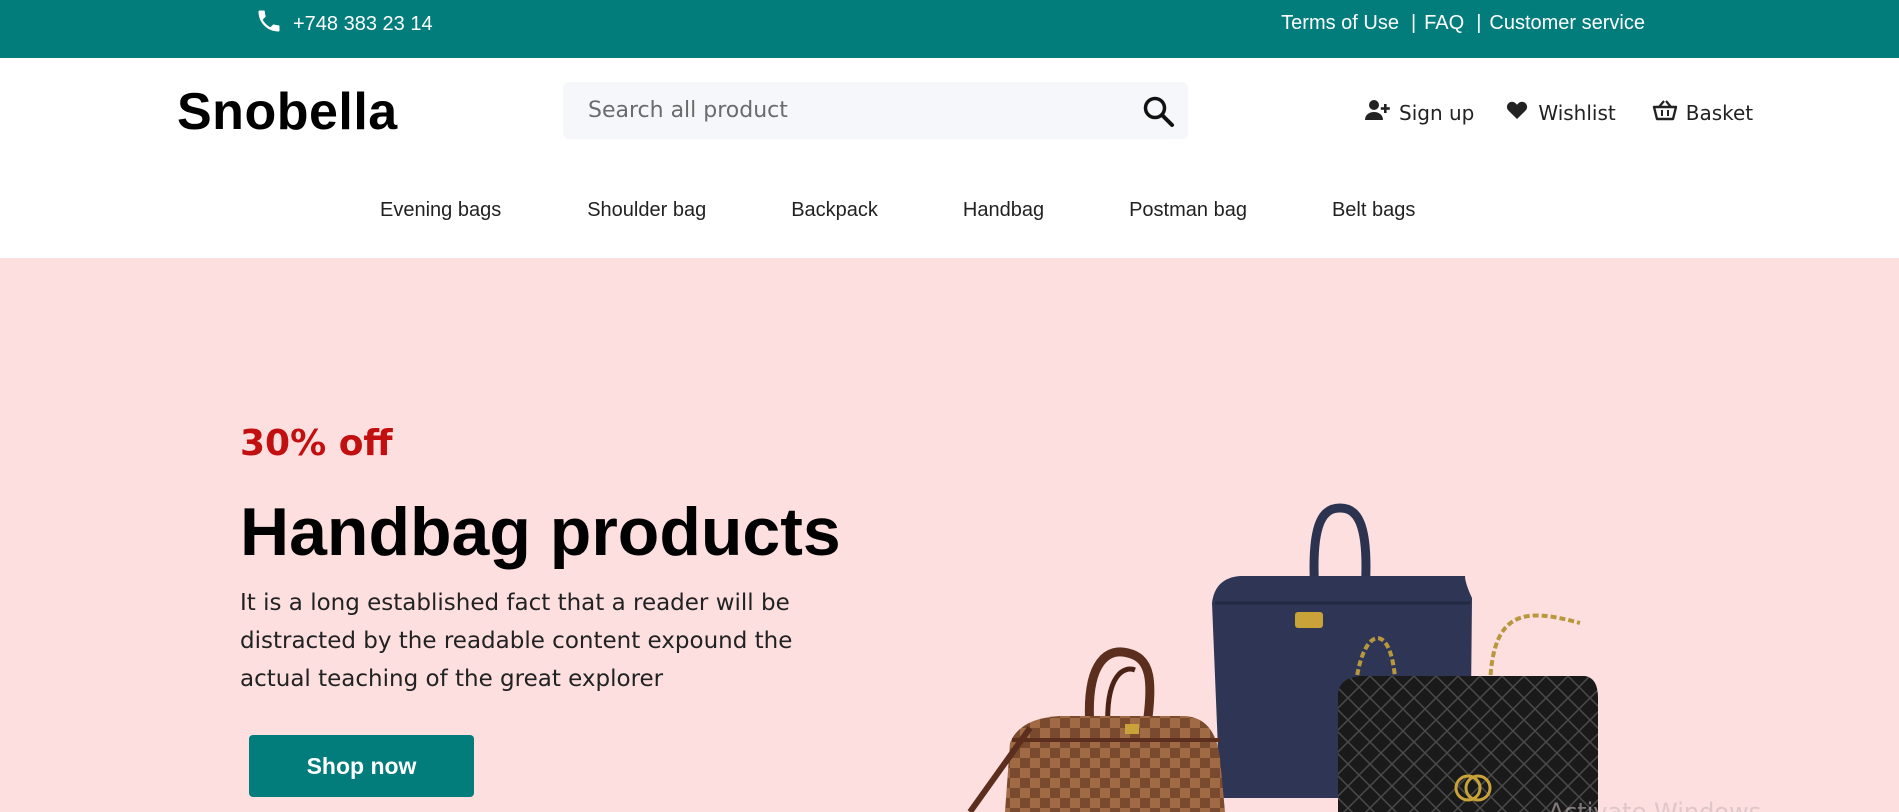  Describe the element at coordinates (1665, 112) in the screenshot. I see `basket-icon` at that location.